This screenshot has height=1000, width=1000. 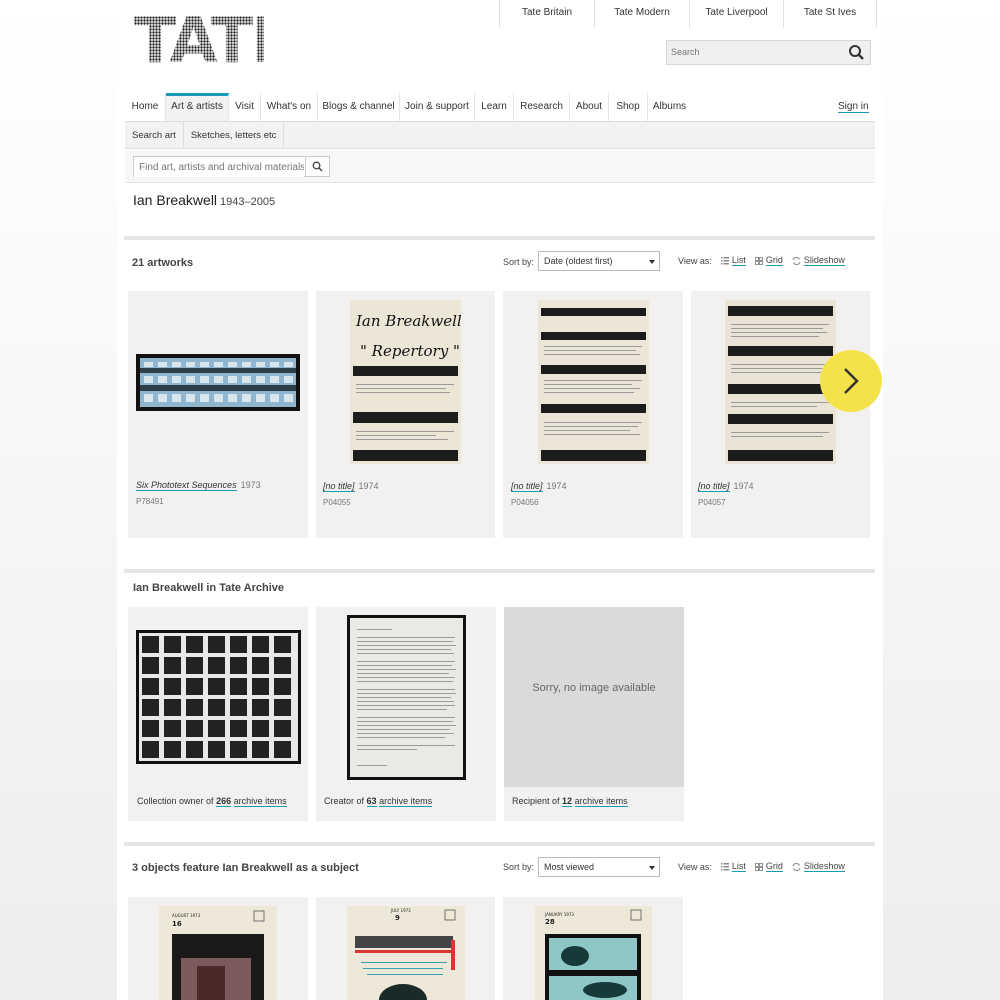 I want to click on no-image-placeholder: Sorry, no image available, so click(x=594, y=697).